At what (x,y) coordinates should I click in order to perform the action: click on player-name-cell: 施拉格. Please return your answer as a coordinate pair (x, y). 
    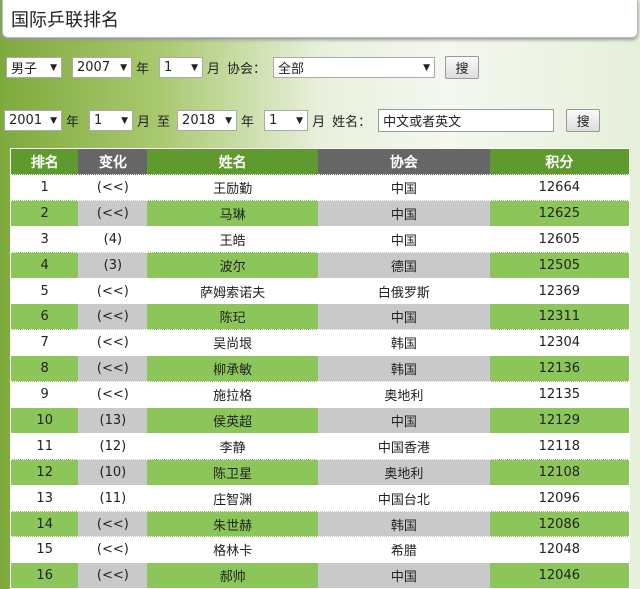
    Looking at the image, I should click on (232, 394).